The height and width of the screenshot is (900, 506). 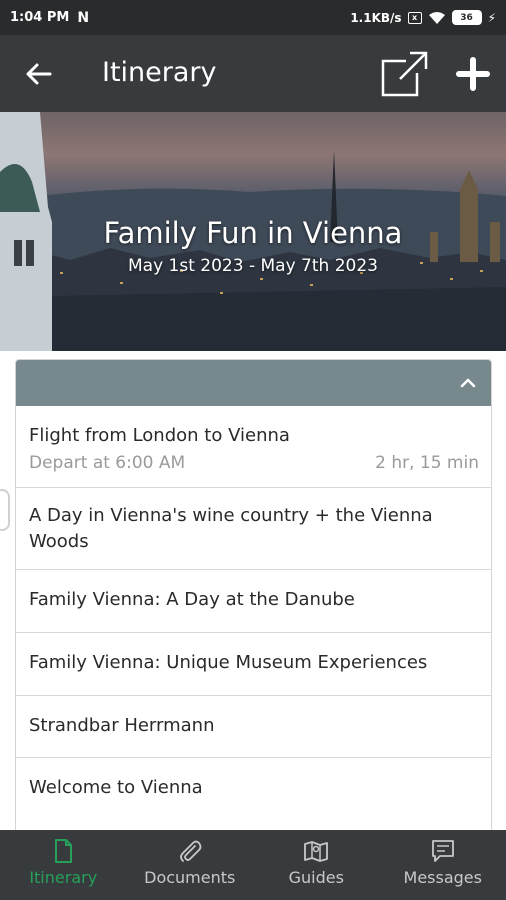 I want to click on tab-guides-label: Guides, so click(x=316, y=877).